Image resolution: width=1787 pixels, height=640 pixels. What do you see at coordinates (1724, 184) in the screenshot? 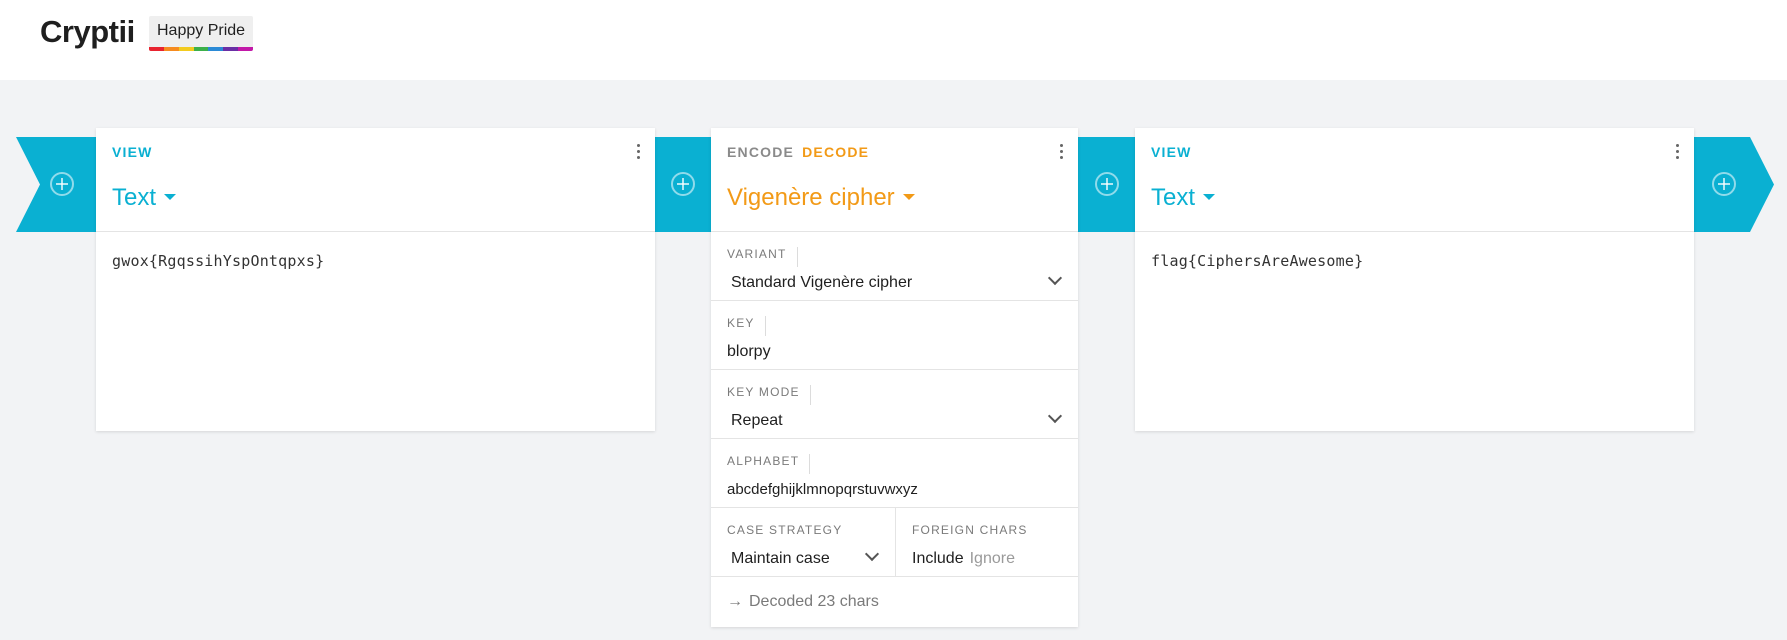
I see `add-brick-button-end` at bounding box center [1724, 184].